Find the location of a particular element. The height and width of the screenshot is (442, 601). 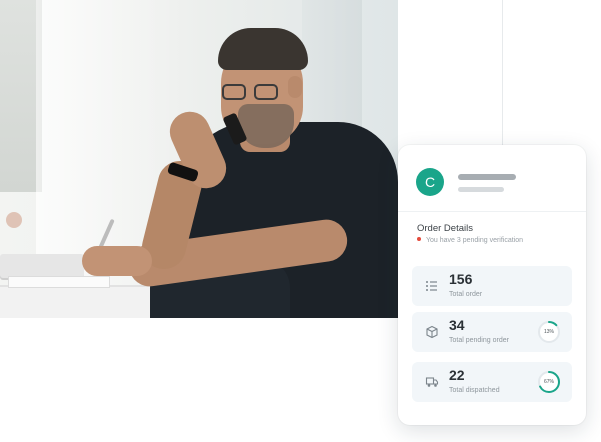

progress-label: 67% is located at coordinates (548, 382).